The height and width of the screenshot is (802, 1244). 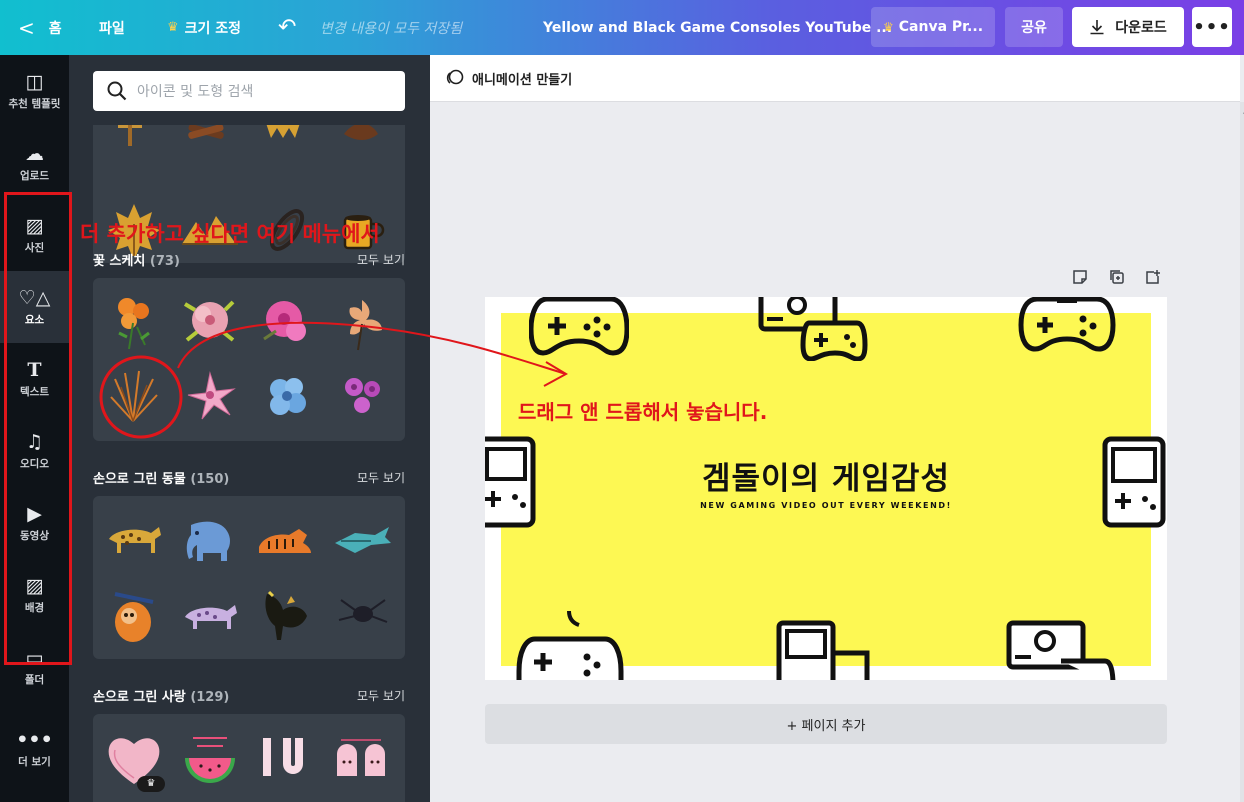 I want to click on toast-couple-sticker, so click(x=362, y=759).